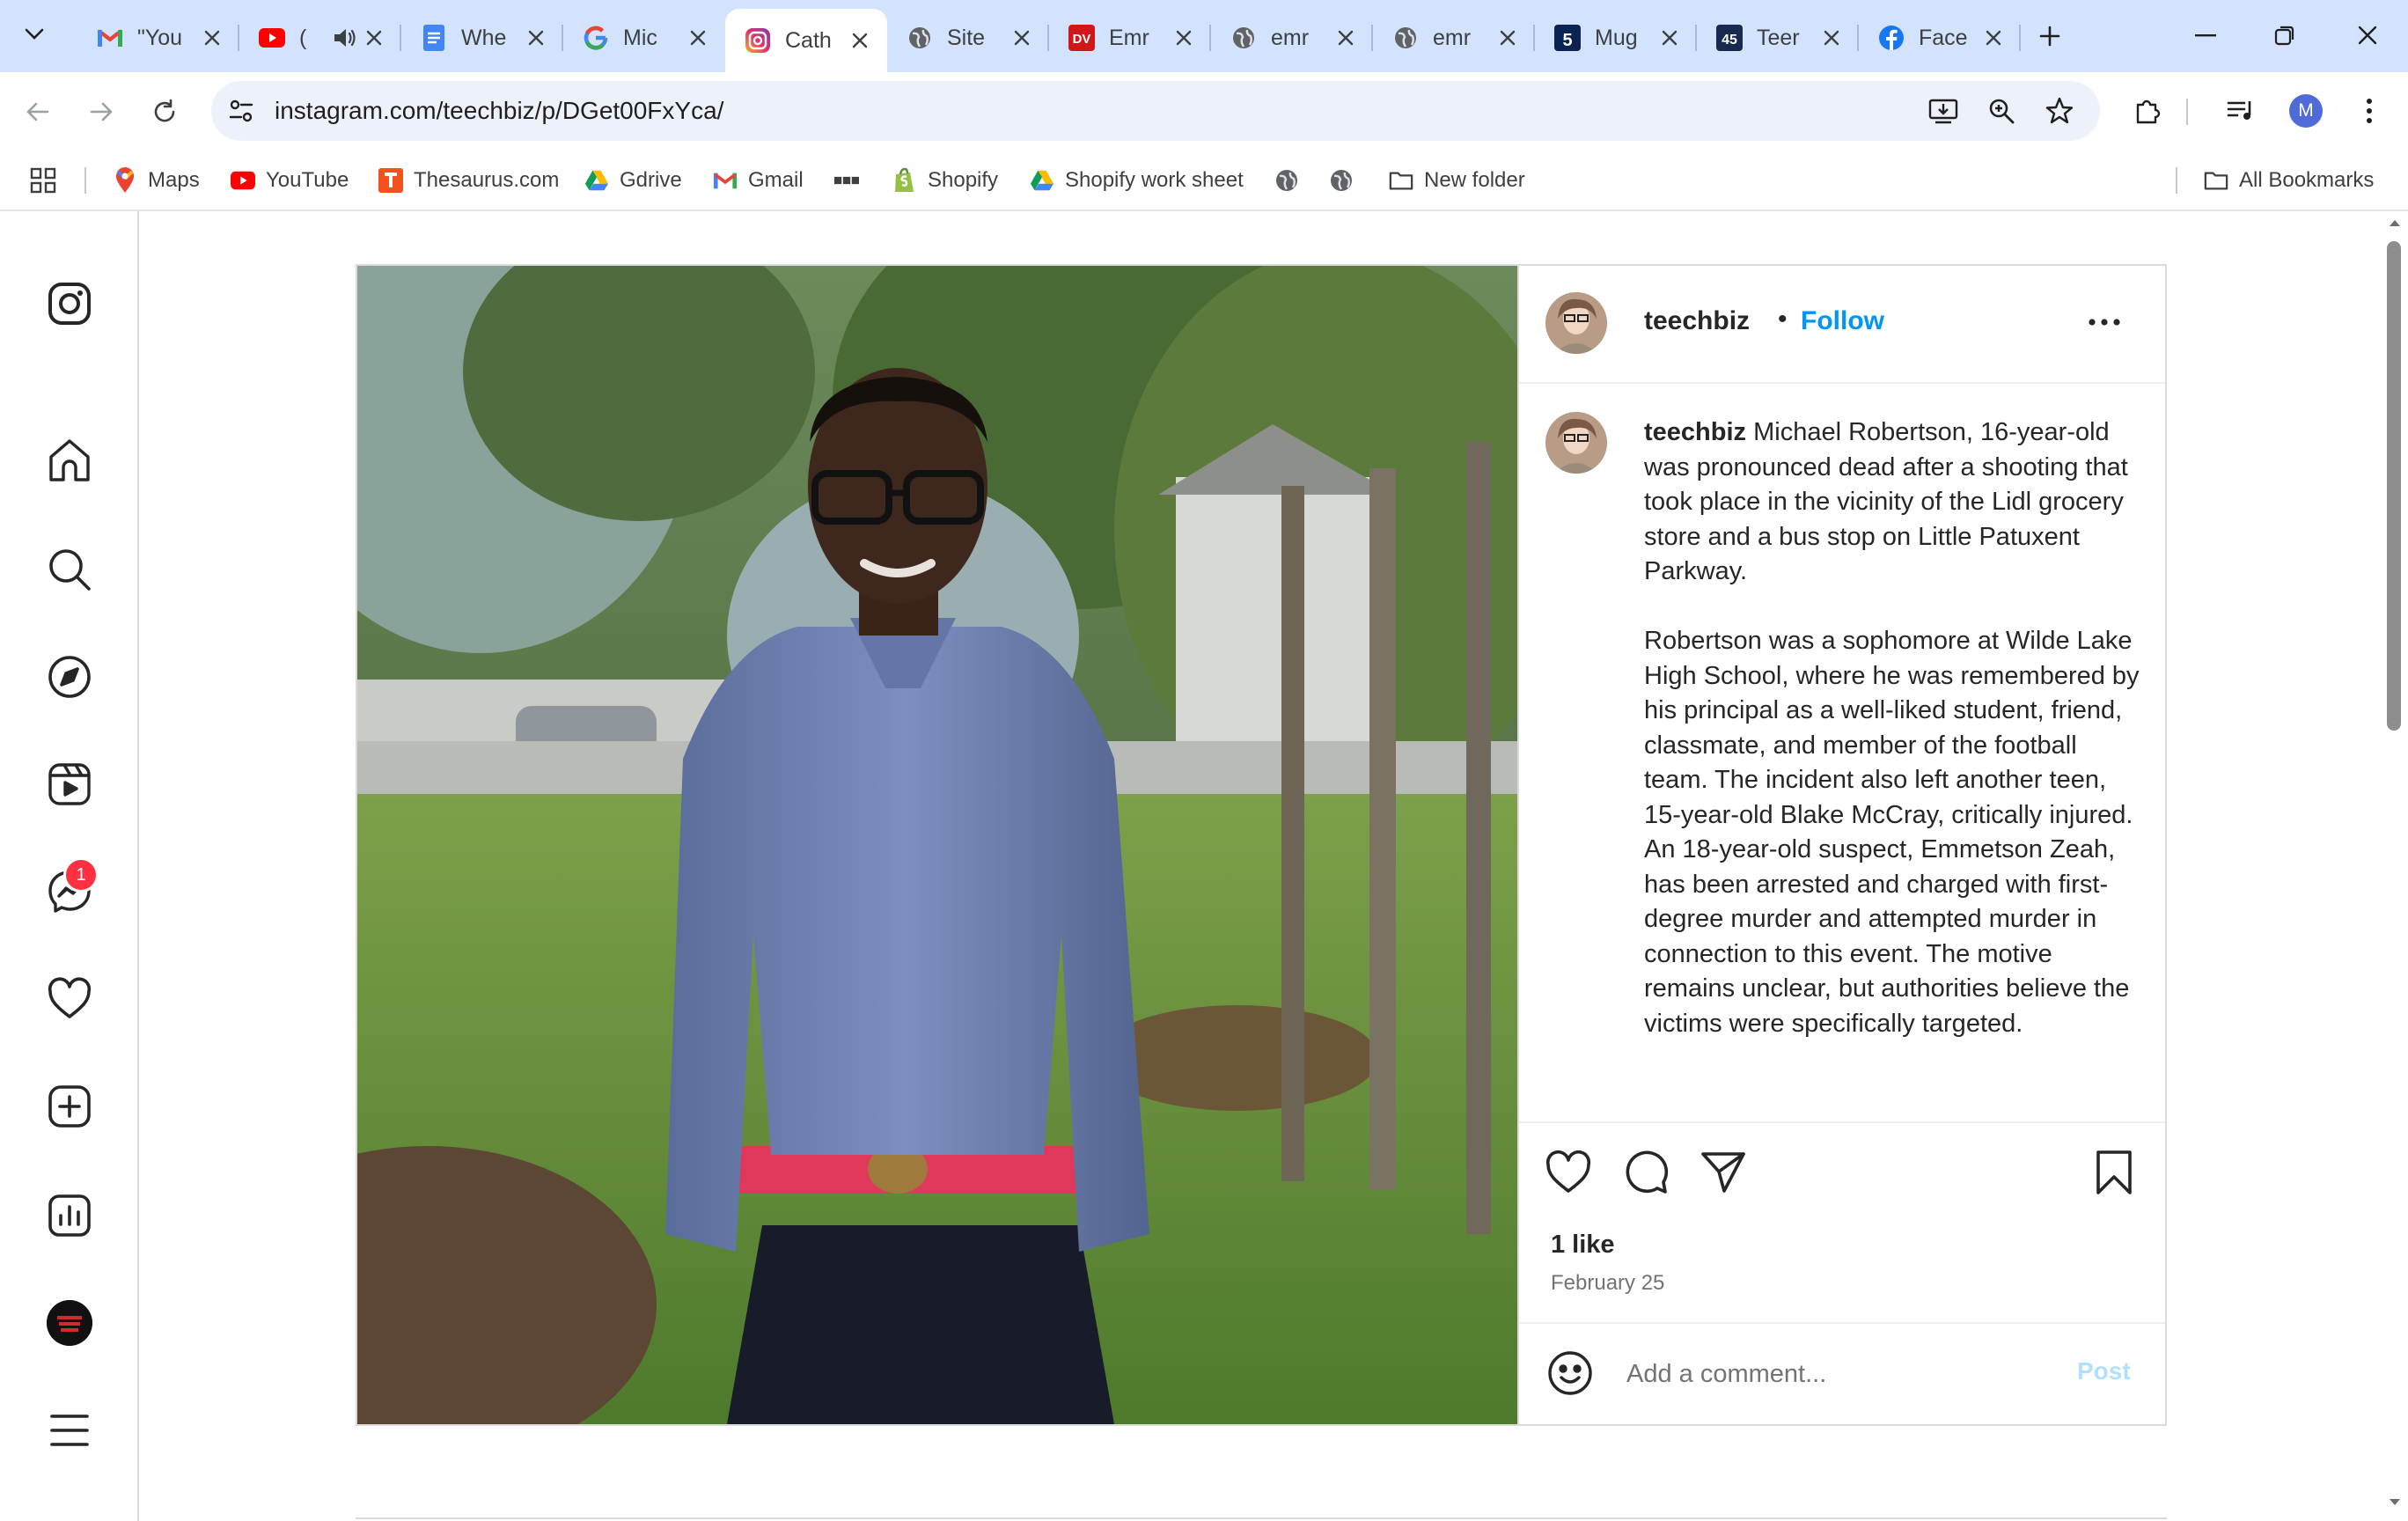 The height and width of the screenshot is (1521, 2408). I want to click on caption-username: teechbiz, so click(1695, 432).